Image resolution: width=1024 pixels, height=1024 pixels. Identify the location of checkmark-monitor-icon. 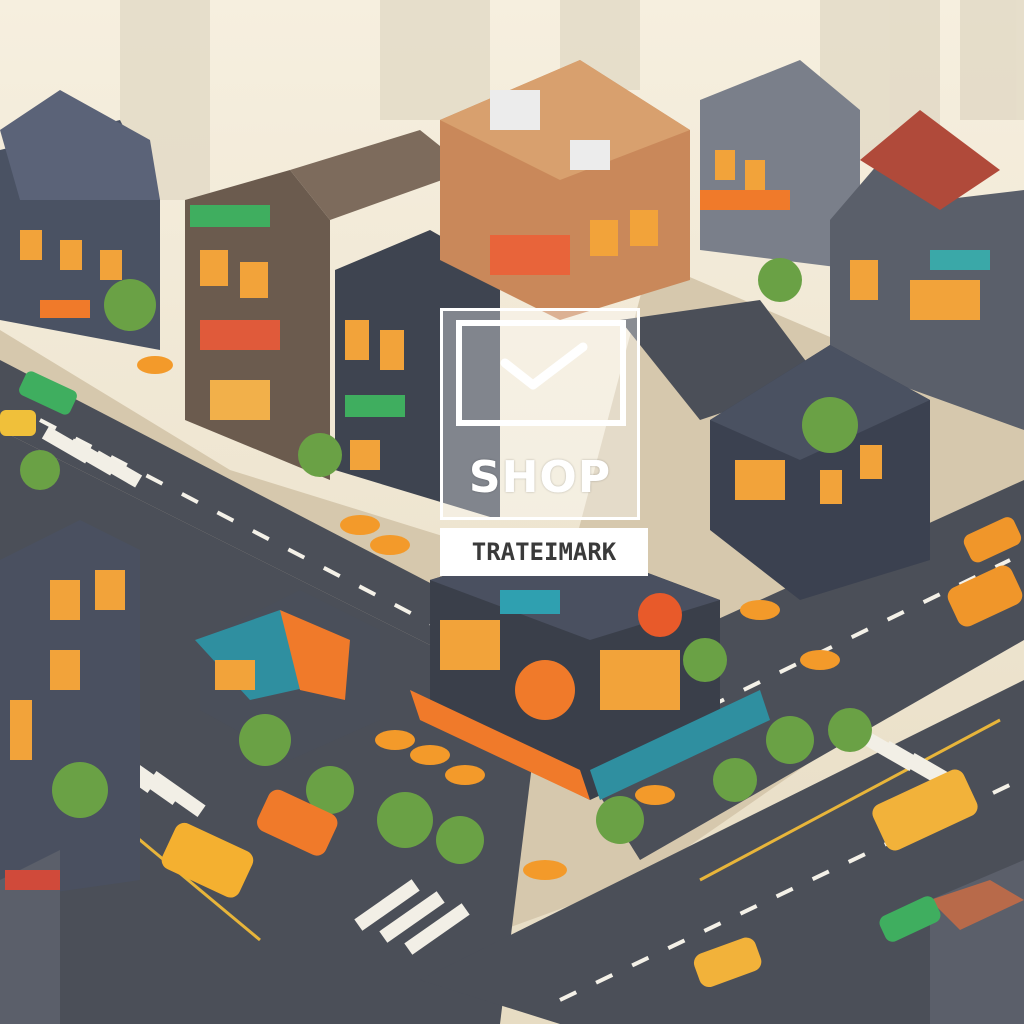
(541, 373).